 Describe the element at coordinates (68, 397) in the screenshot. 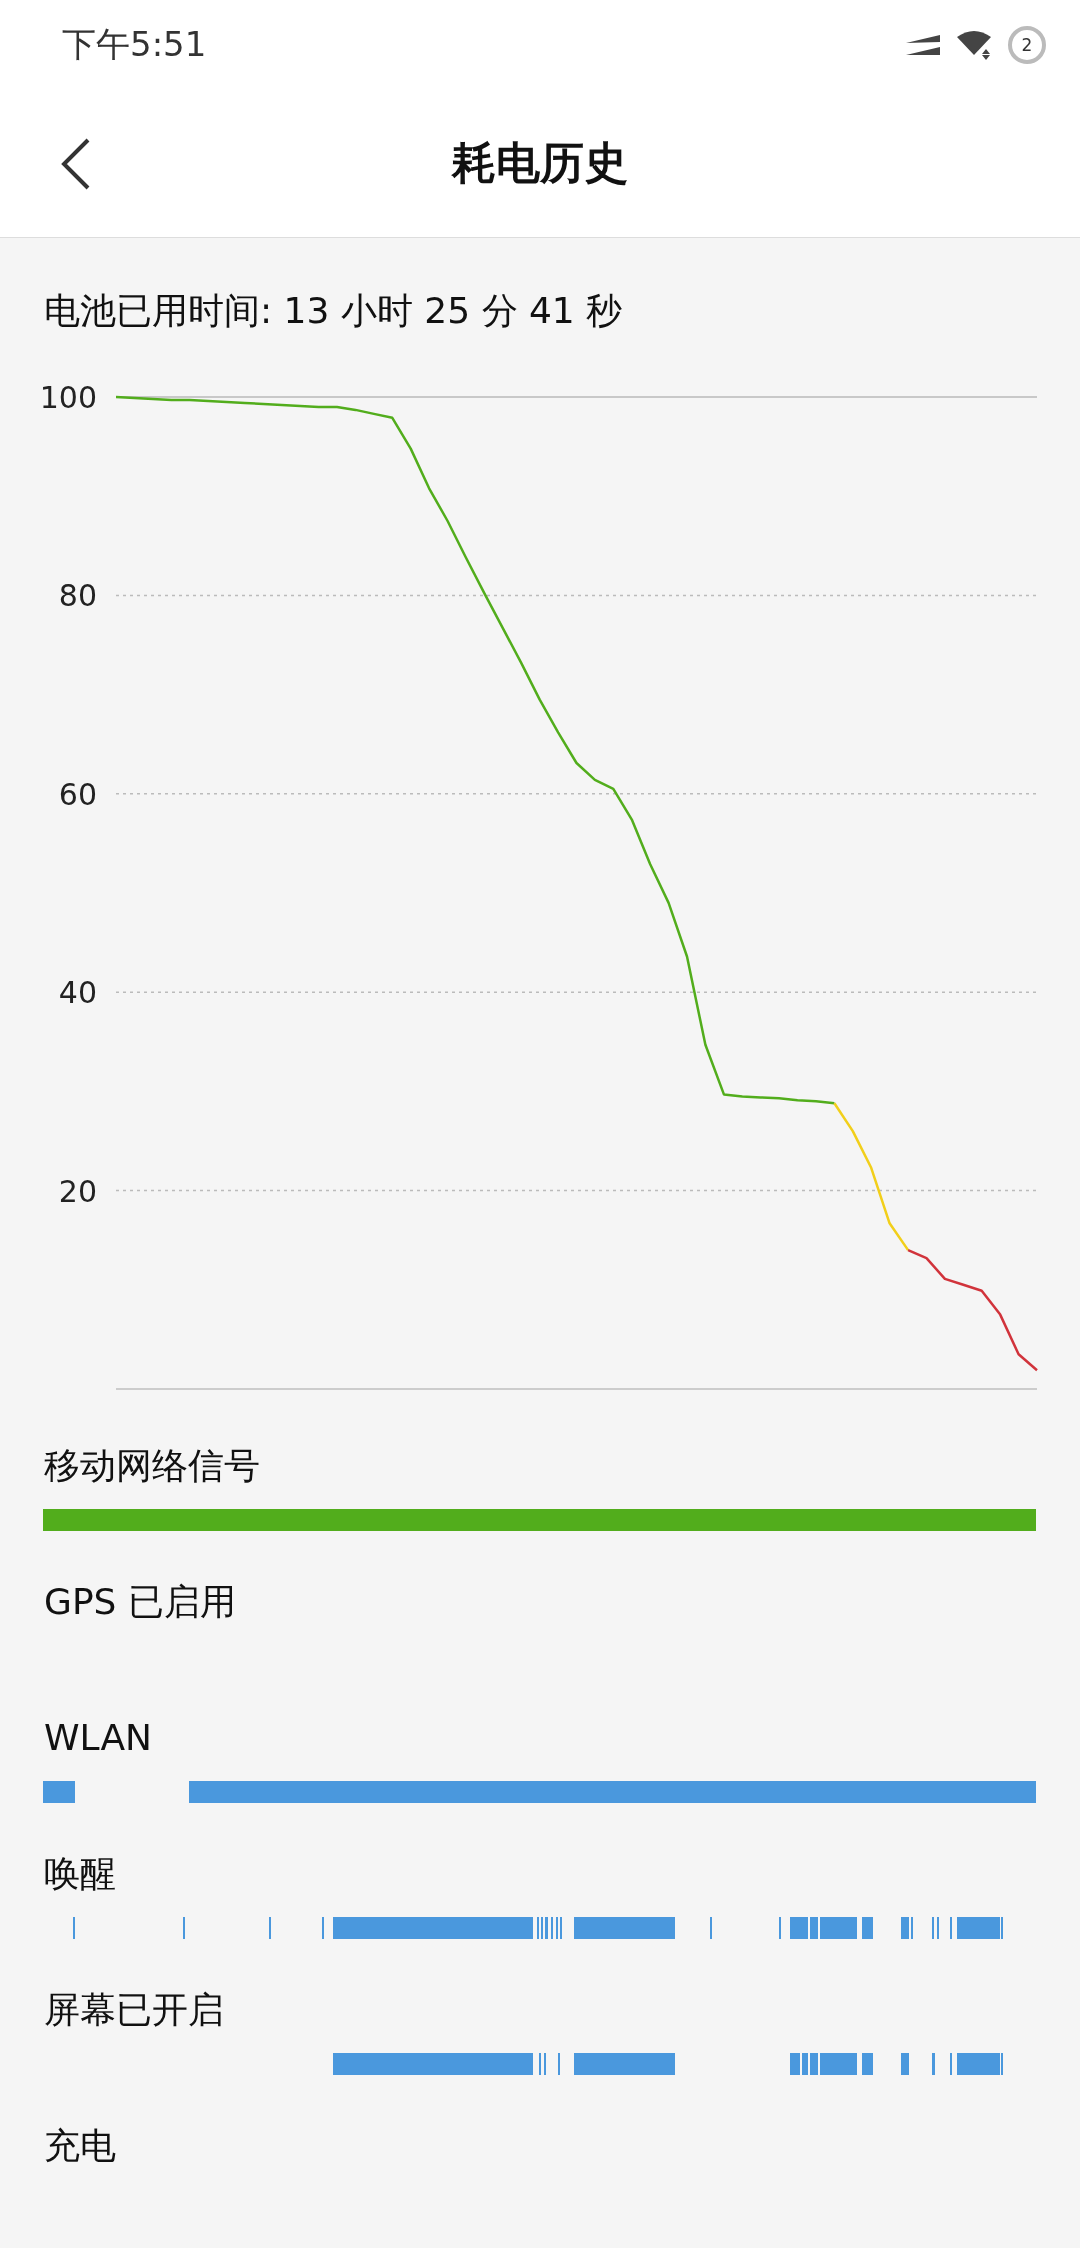

I see `y-axis-label: 100` at that location.